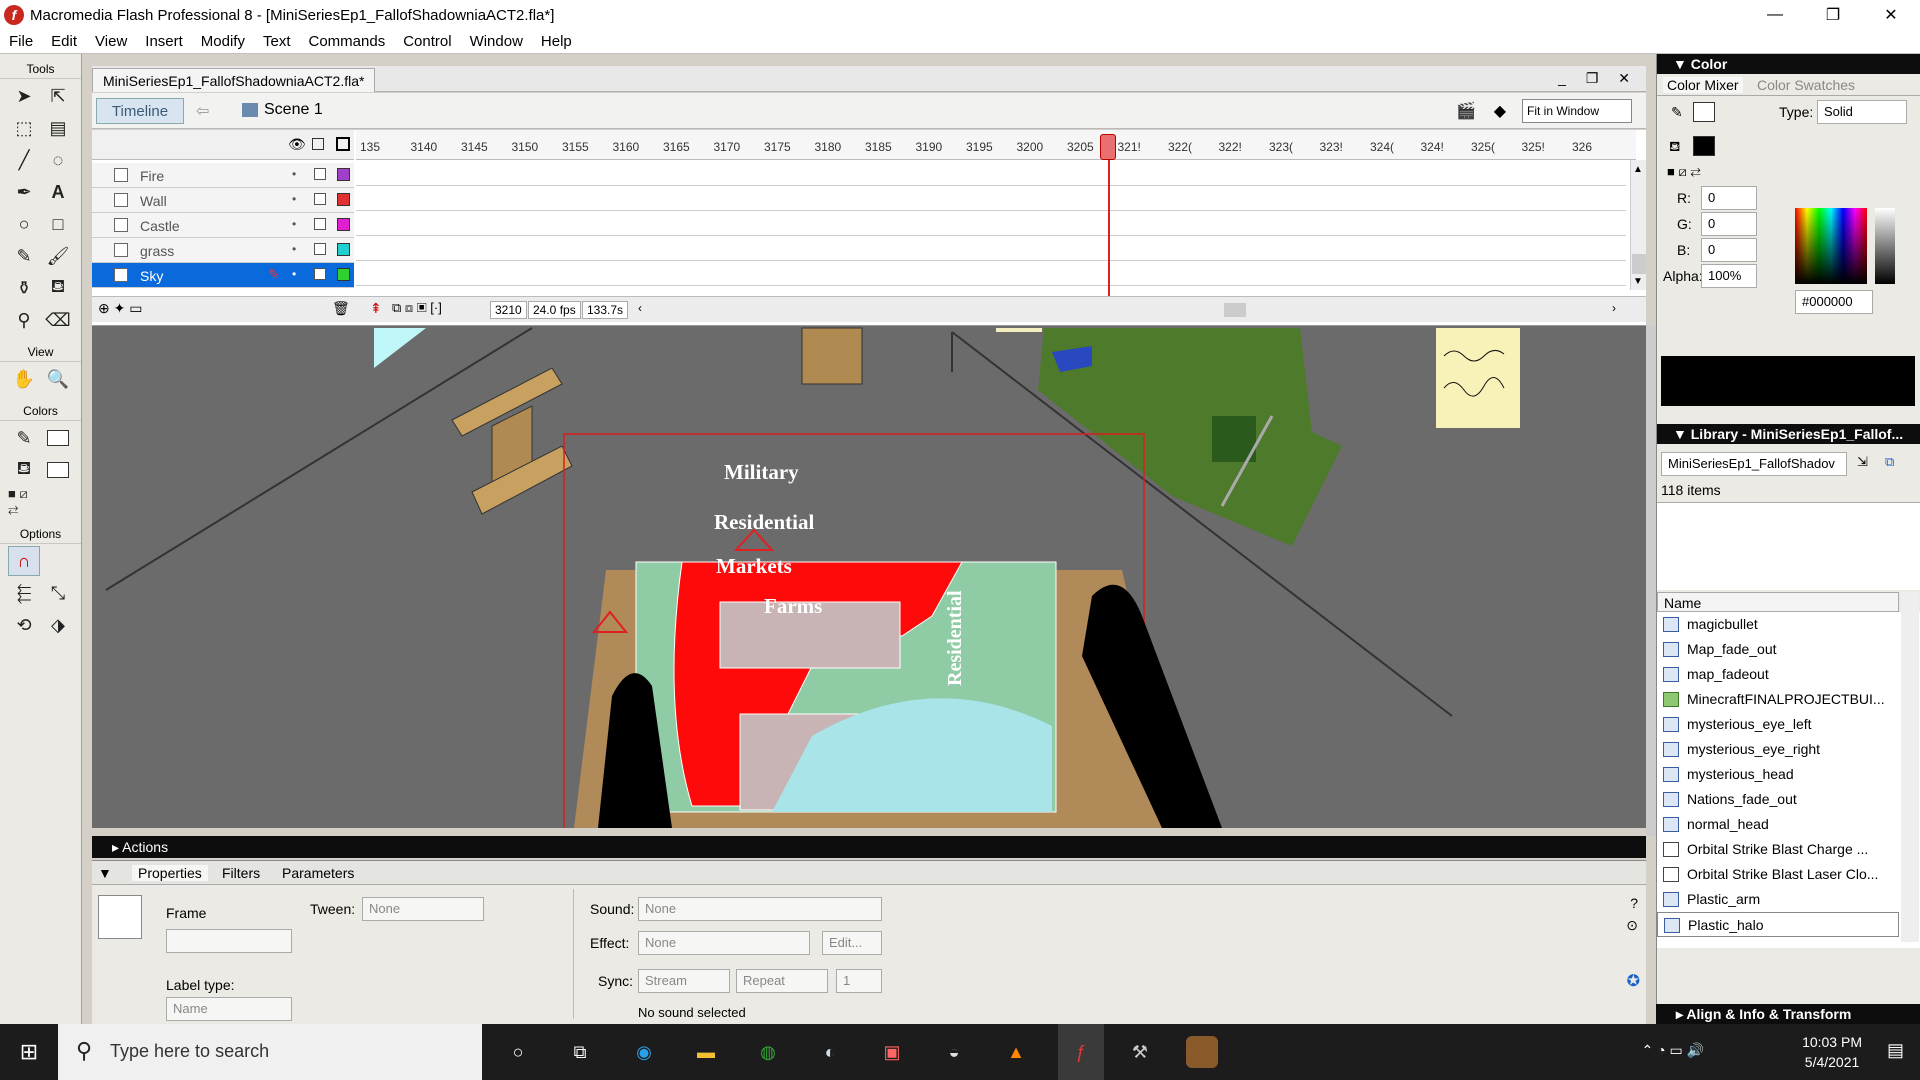 The height and width of the screenshot is (1080, 1920). I want to click on edge-icon: ◉, so click(644, 1052).